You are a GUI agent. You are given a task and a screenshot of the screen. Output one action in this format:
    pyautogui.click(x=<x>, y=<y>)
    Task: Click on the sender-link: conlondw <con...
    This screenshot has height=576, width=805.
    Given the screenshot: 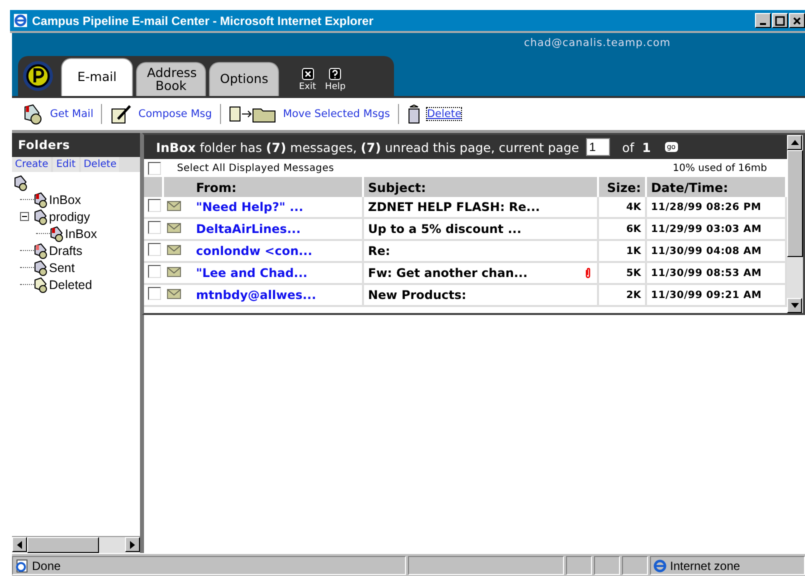 What is the action you would take?
    pyautogui.click(x=254, y=251)
    